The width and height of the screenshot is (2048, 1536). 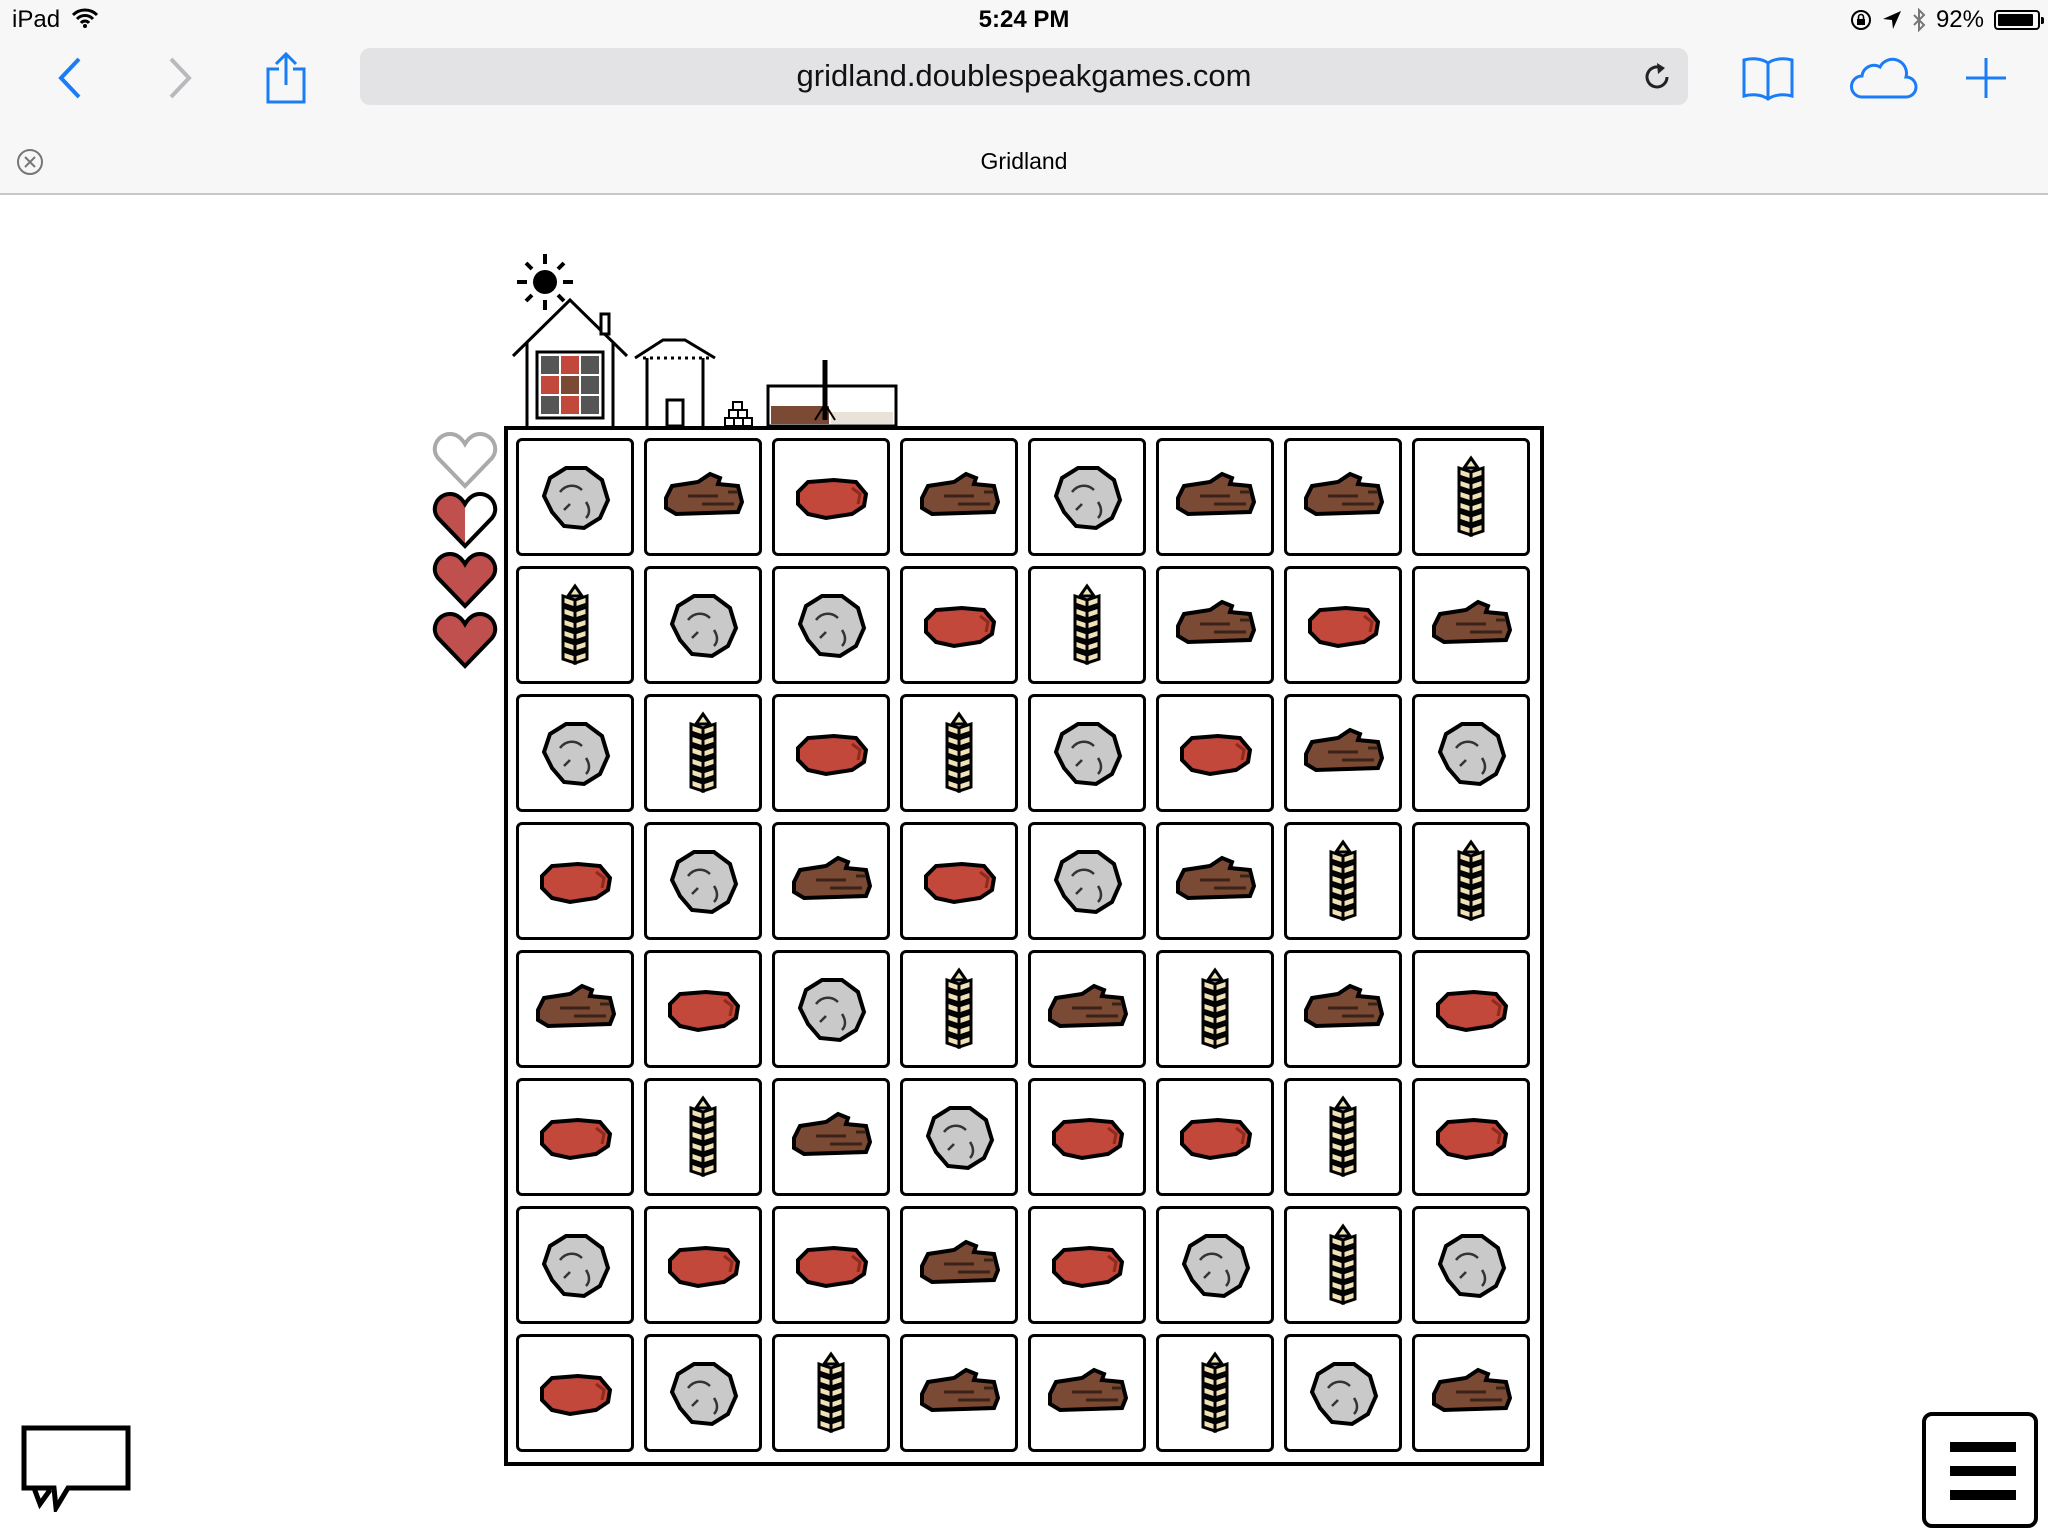 What do you see at coordinates (286, 78) in the screenshot?
I see `share-button` at bounding box center [286, 78].